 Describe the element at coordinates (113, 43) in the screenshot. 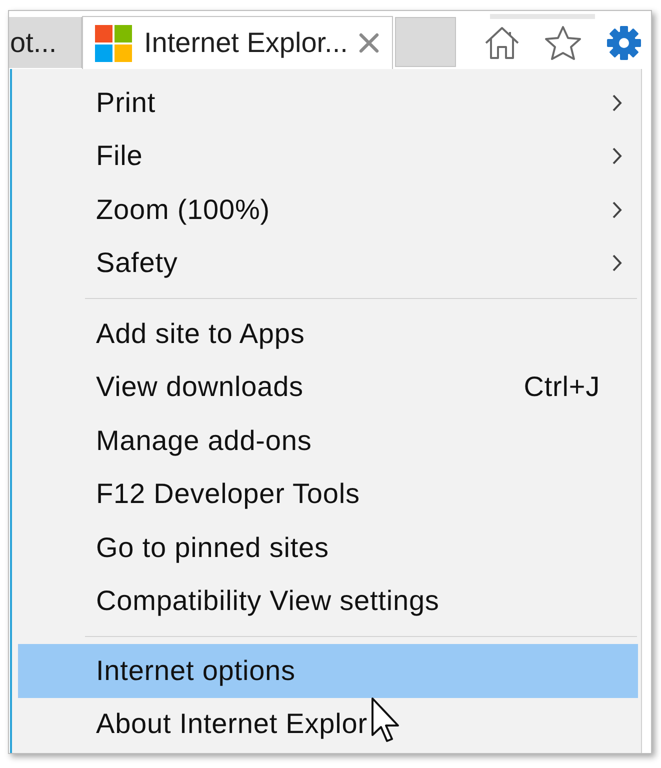

I see `four-squares-icon` at that location.